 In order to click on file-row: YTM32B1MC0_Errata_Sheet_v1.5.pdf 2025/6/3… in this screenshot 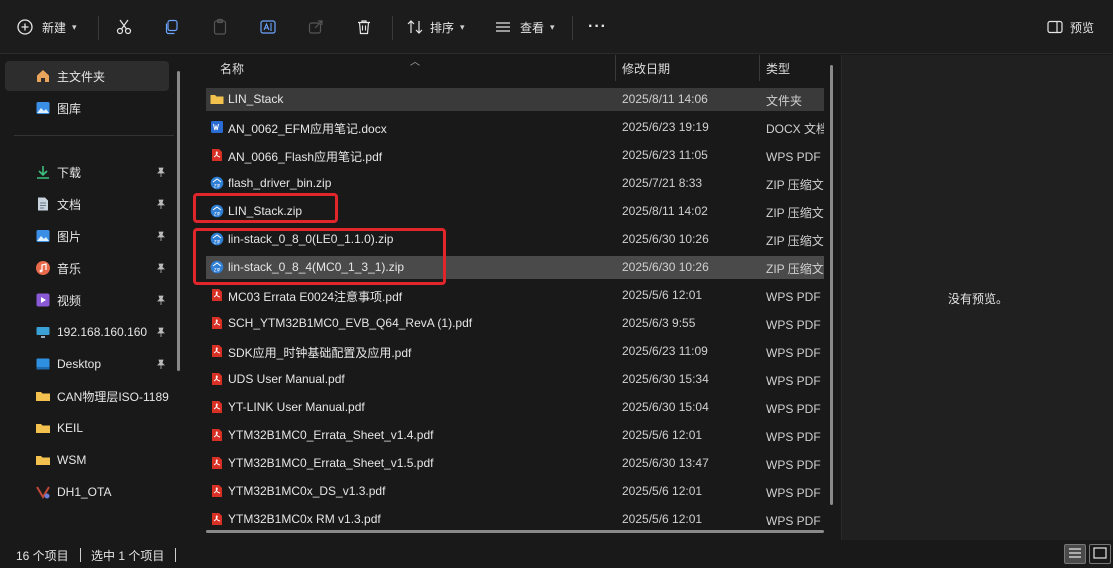, I will do `click(515, 463)`.